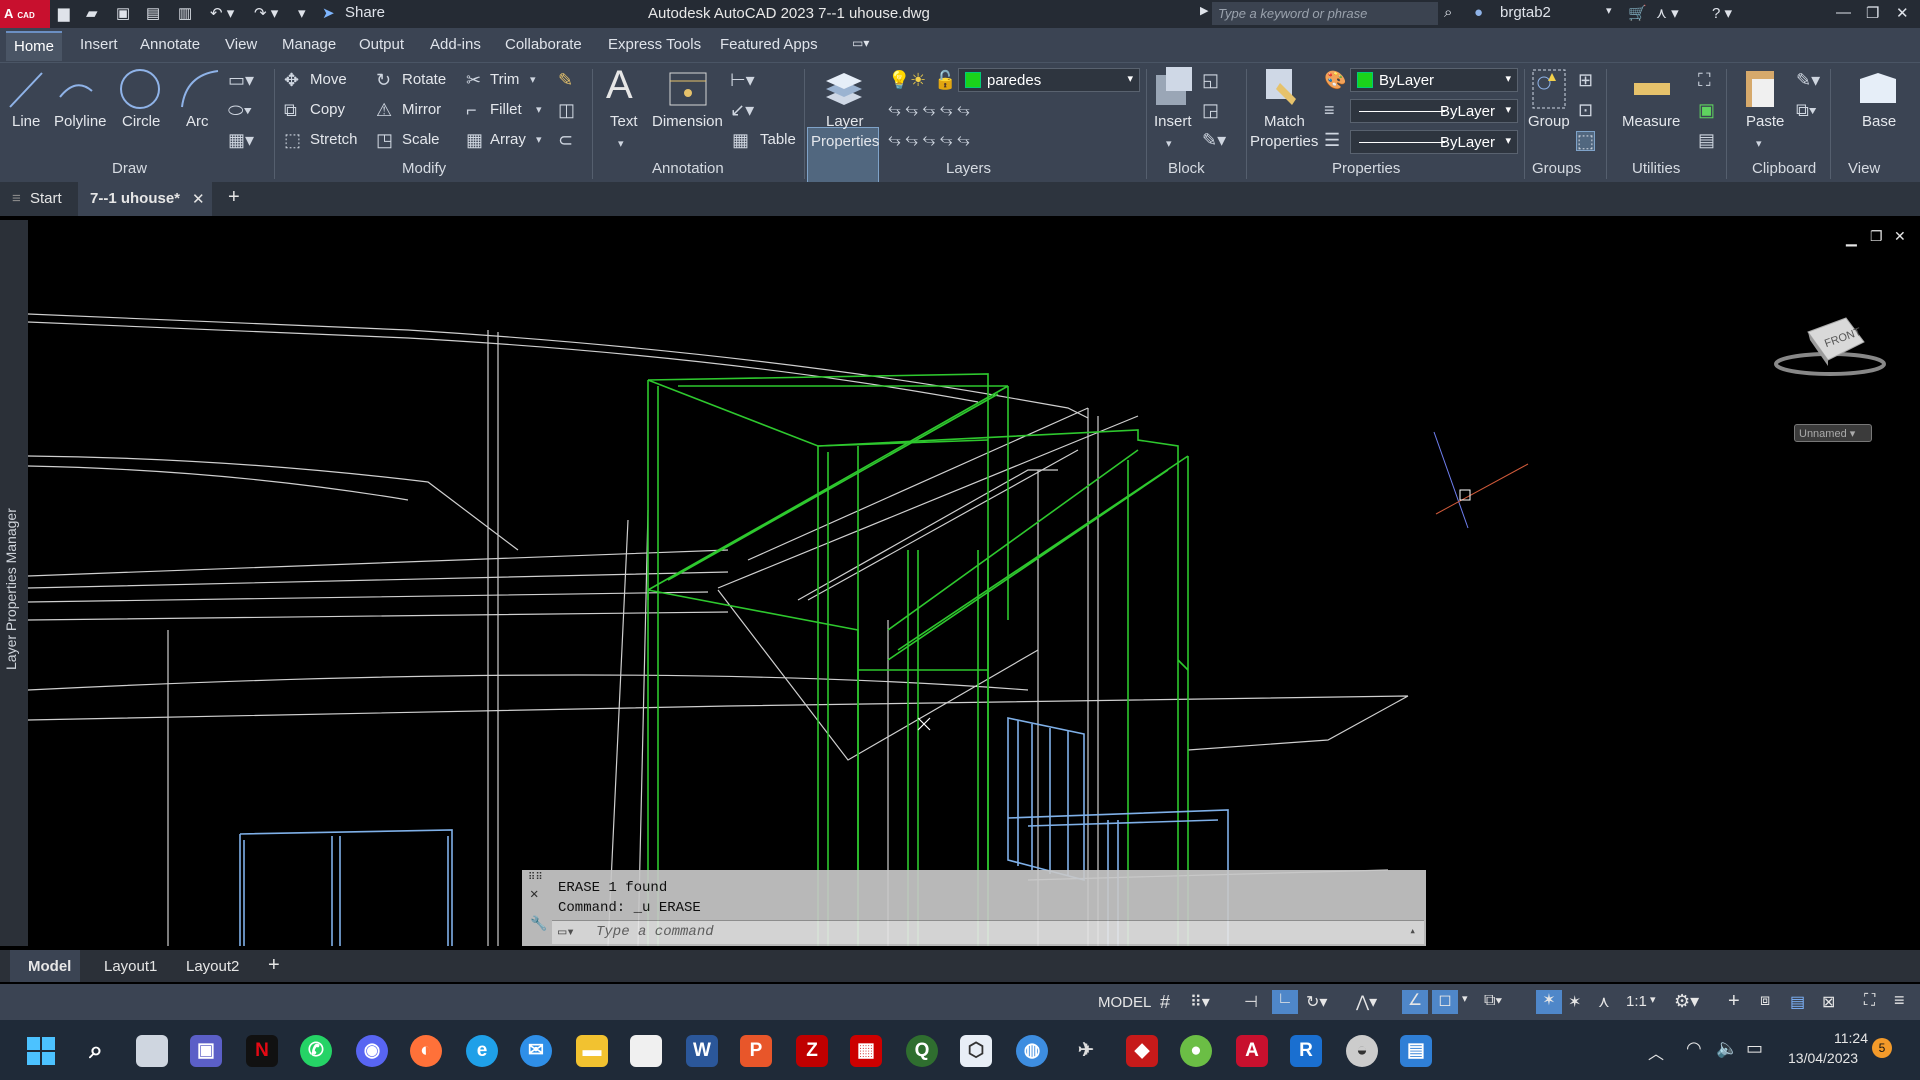  What do you see at coordinates (1174, 88) in the screenshot?
I see `insert-block-icon` at bounding box center [1174, 88].